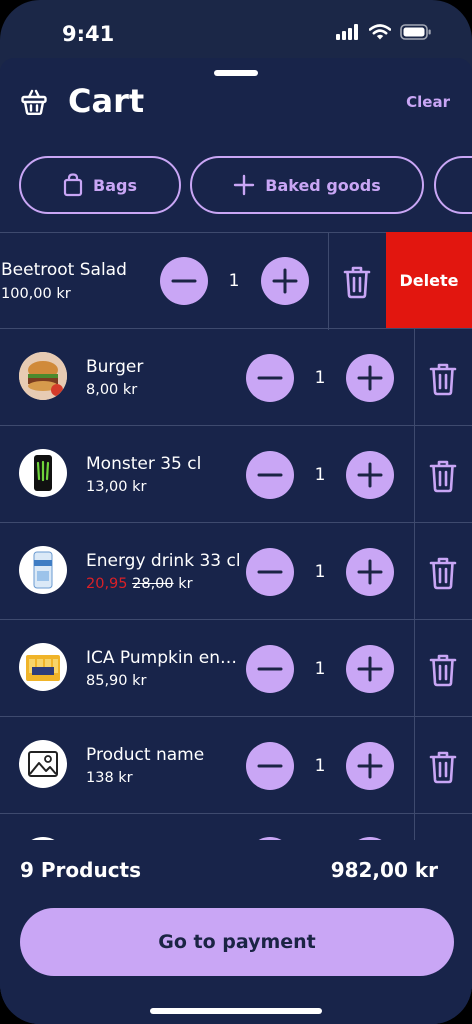 The image size is (472, 1024). Describe the element at coordinates (185, 584) in the screenshot. I see `currency: kr` at that location.